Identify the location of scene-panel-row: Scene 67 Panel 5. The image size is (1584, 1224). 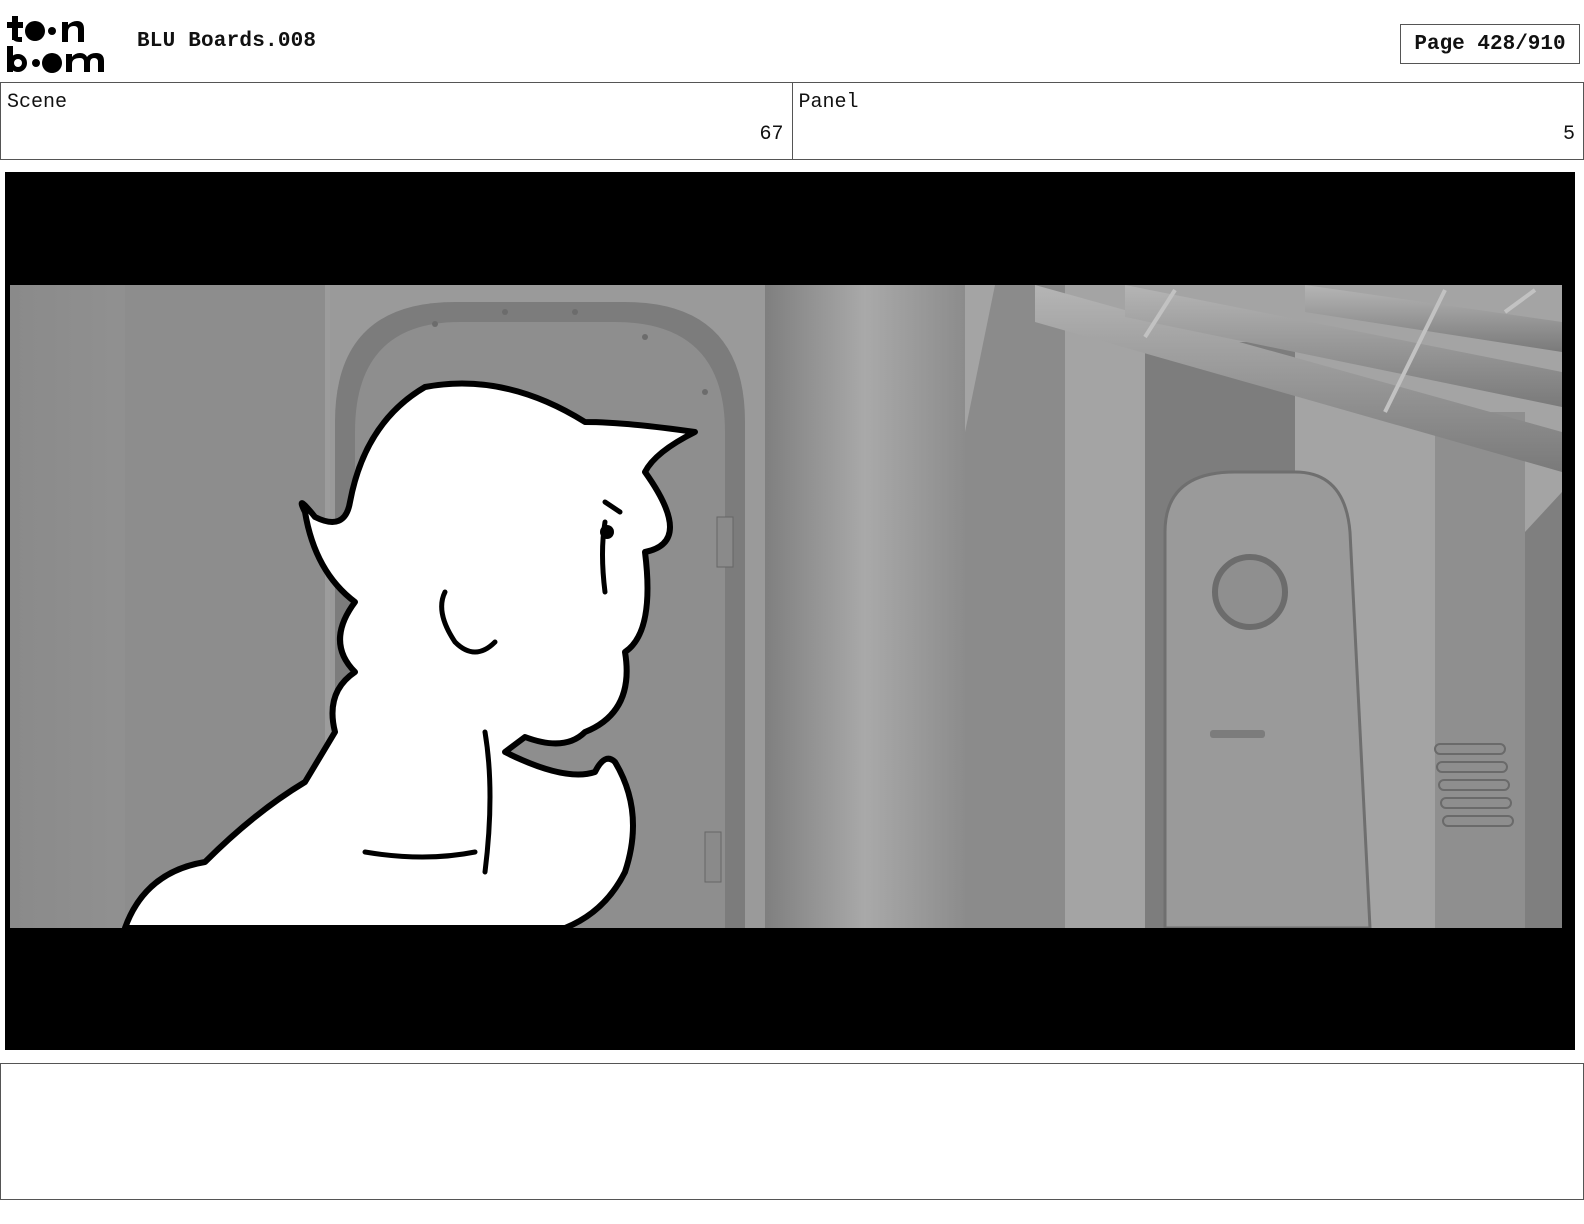
(792, 121).